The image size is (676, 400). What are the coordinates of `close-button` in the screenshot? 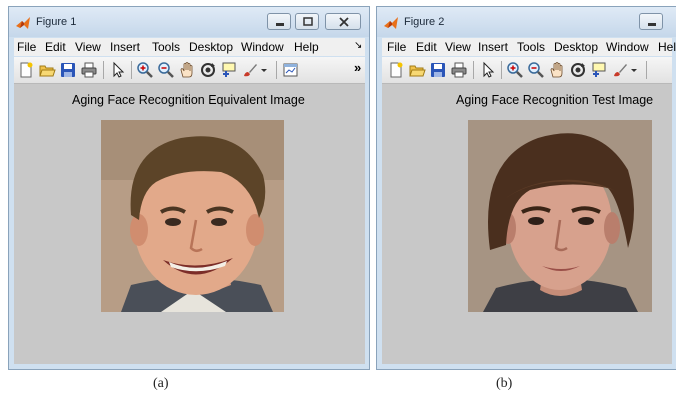 It's located at (343, 21).